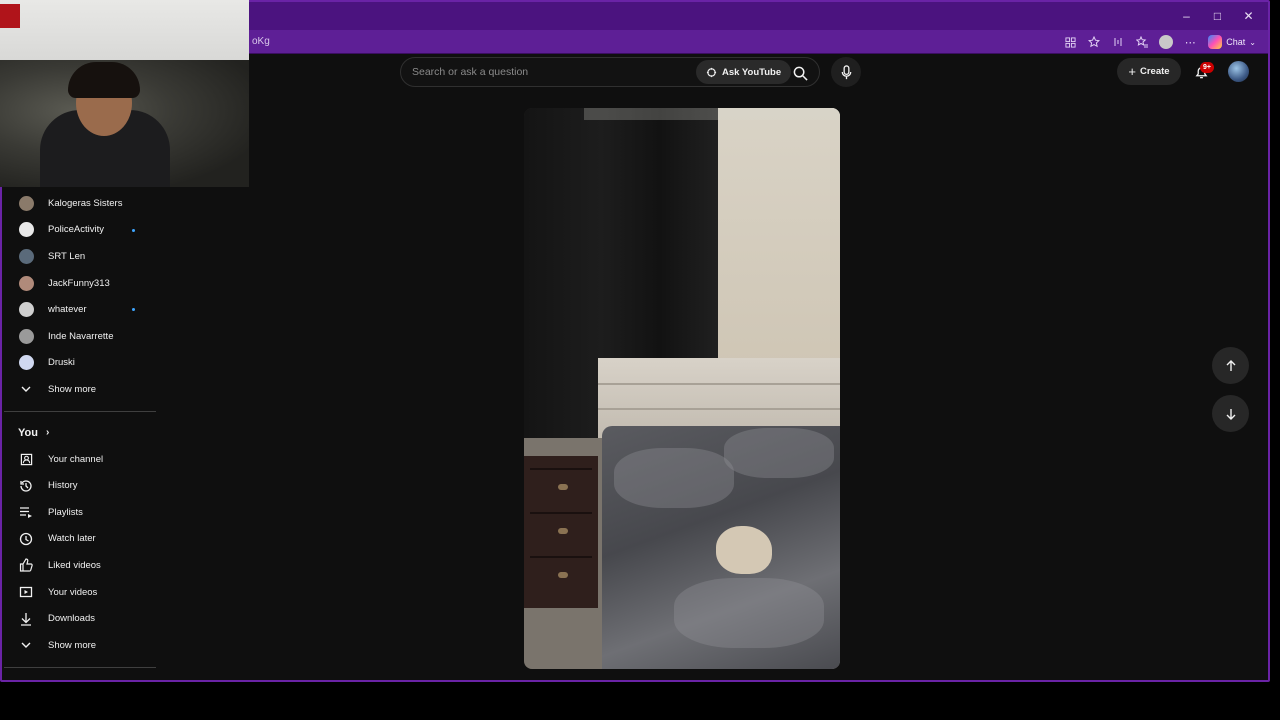 This screenshot has height=720, width=1280. What do you see at coordinates (1215, 42) in the screenshot?
I see `copilot-icon` at bounding box center [1215, 42].